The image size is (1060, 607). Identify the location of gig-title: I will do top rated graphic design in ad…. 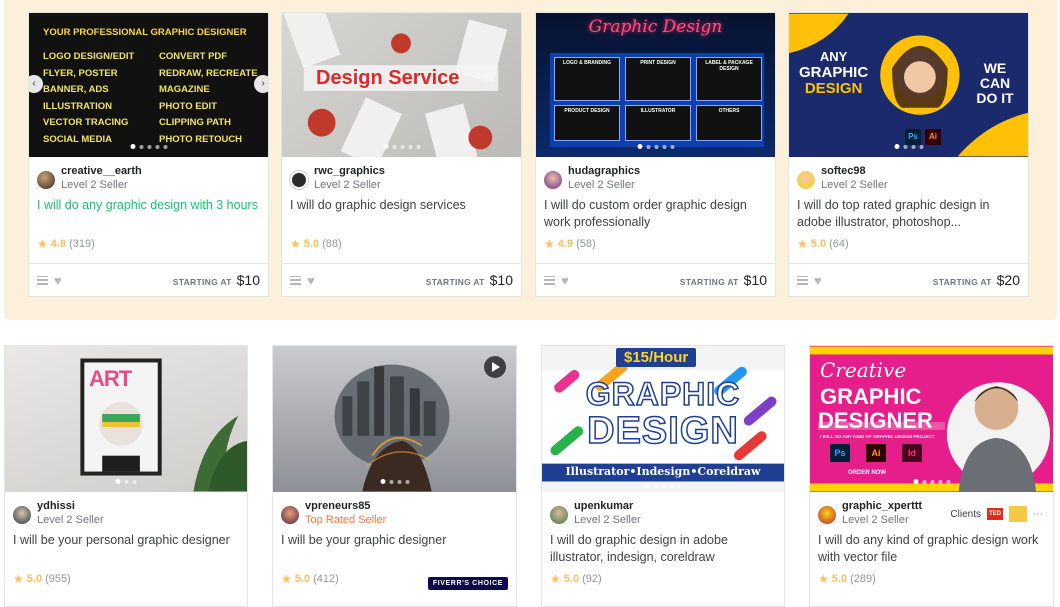
(908, 215).